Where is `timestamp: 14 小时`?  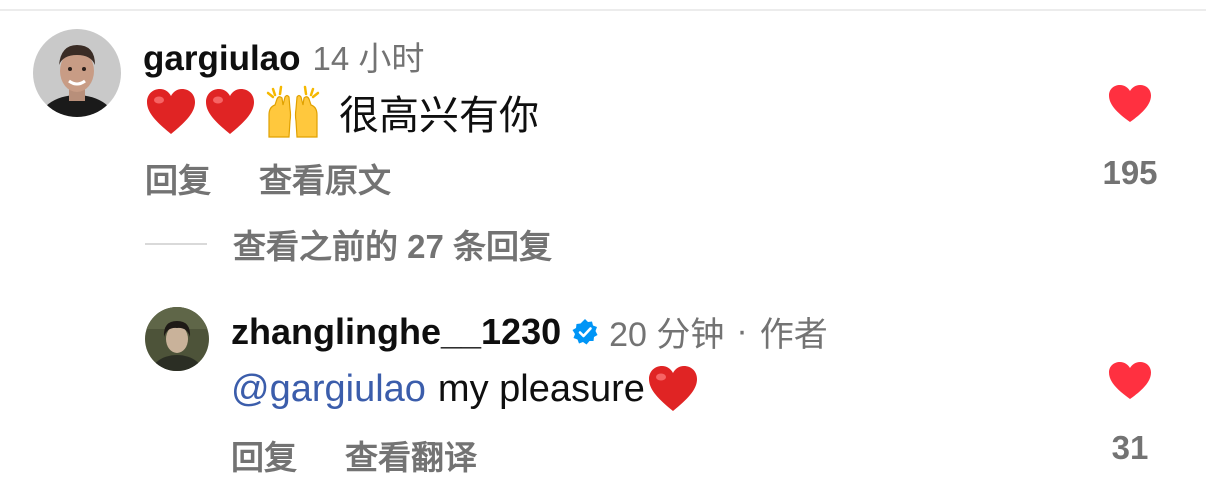 timestamp: 14 小时 is located at coordinates (368, 58).